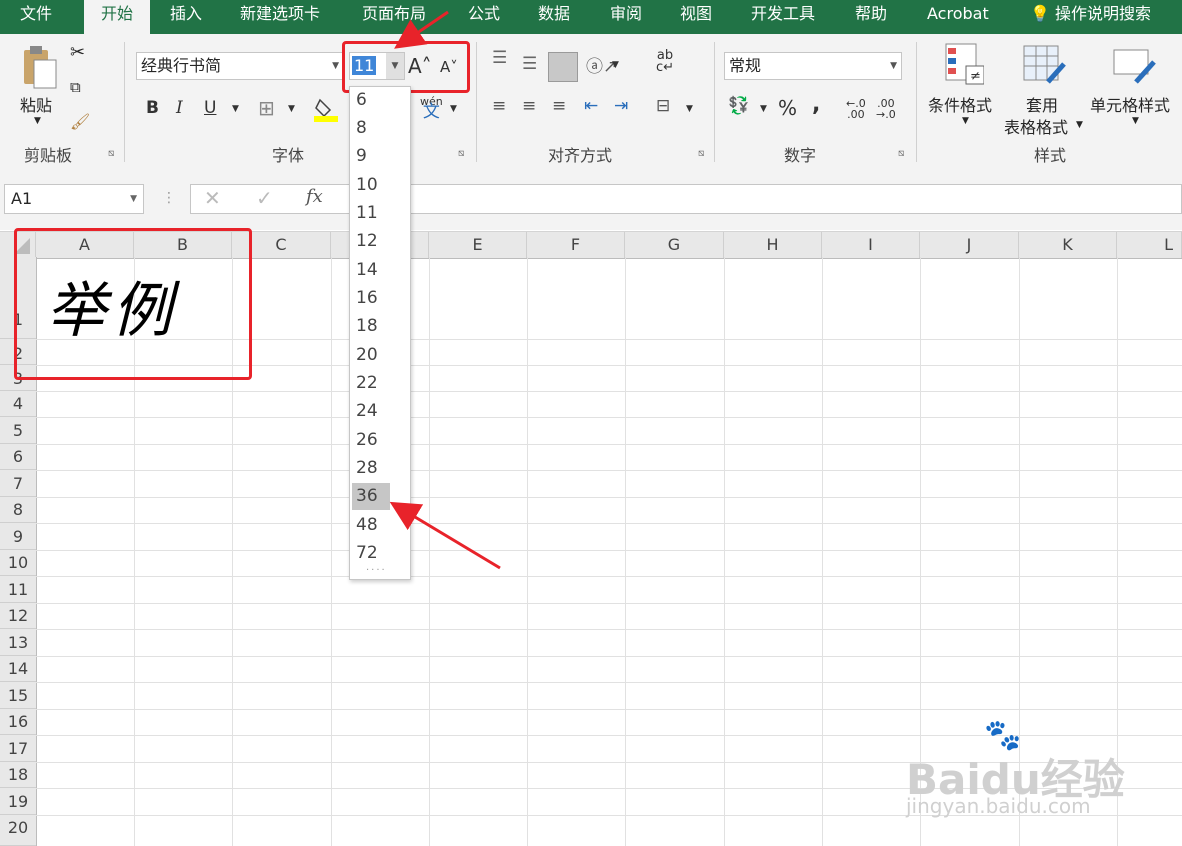 This screenshot has width=1182, height=846. What do you see at coordinates (280, 17) in the screenshot?
I see `tab-new-tab: 新建选项卡` at bounding box center [280, 17].